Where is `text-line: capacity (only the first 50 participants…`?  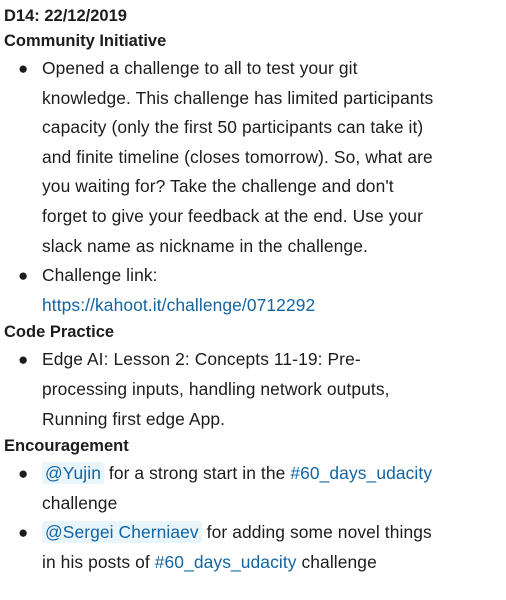 text-line: capacity (only the first 50 participants… is located at coordinates (233, 127).